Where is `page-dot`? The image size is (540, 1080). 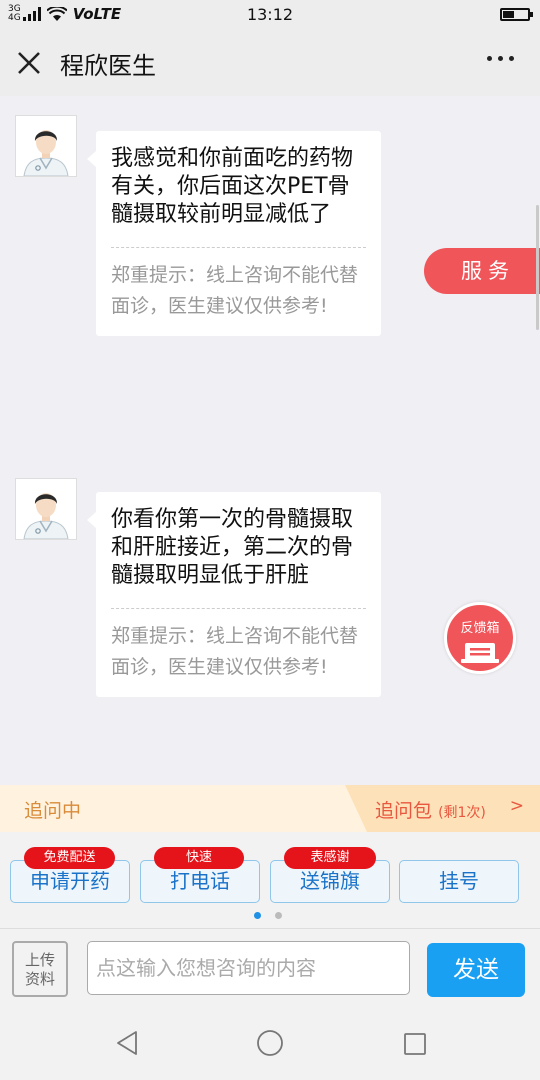 page-dot is located at coordinates (278, 915).